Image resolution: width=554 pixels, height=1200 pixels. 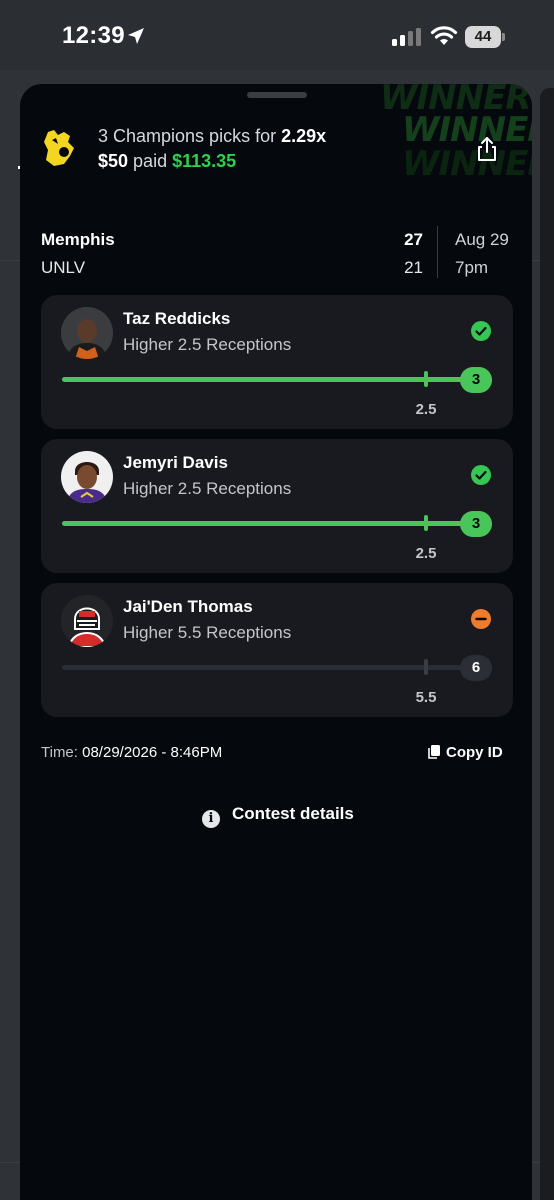 What do you see at coordinates (457, 134) in the screenshot?
I see `winner-banner: WINNER!! WINNER!! WINNER!!` at bounding box center [457, 134].